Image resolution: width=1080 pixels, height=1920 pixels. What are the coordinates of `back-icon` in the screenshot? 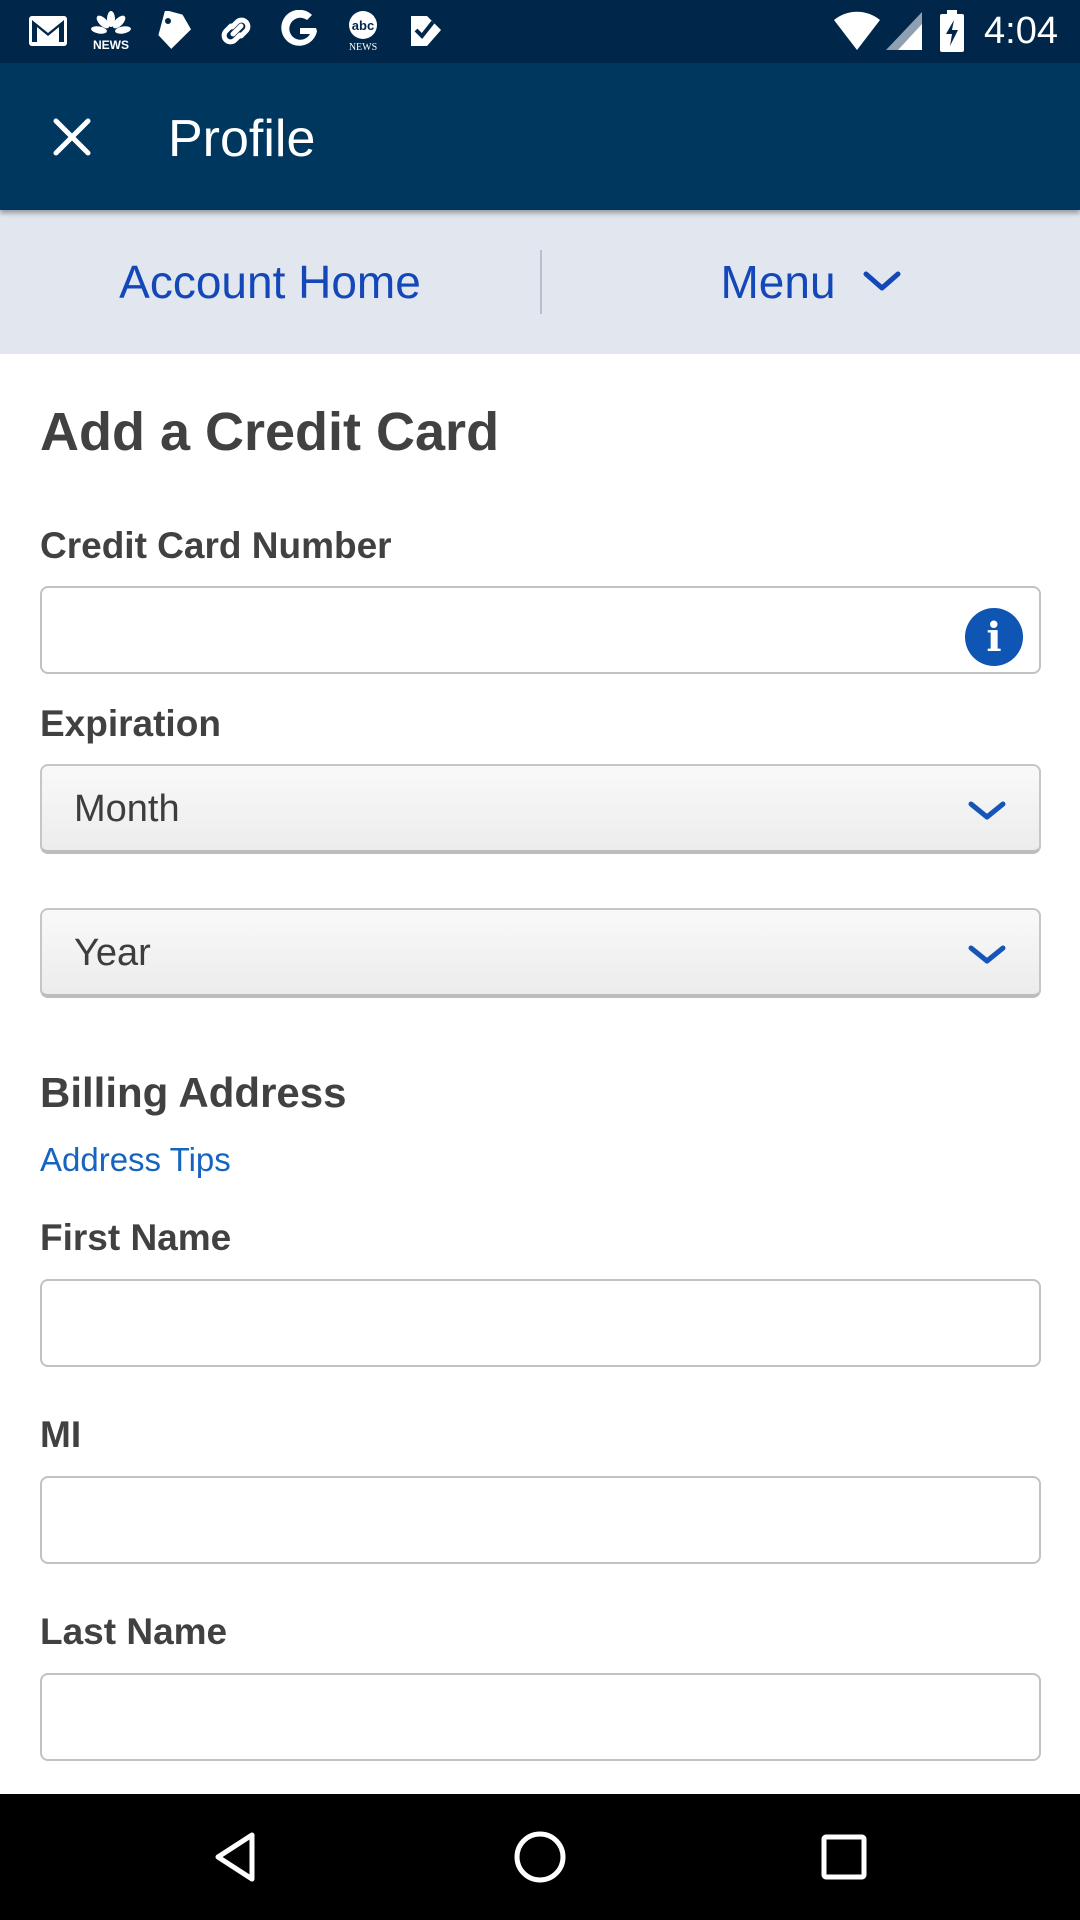 It's located at (236, 1857).